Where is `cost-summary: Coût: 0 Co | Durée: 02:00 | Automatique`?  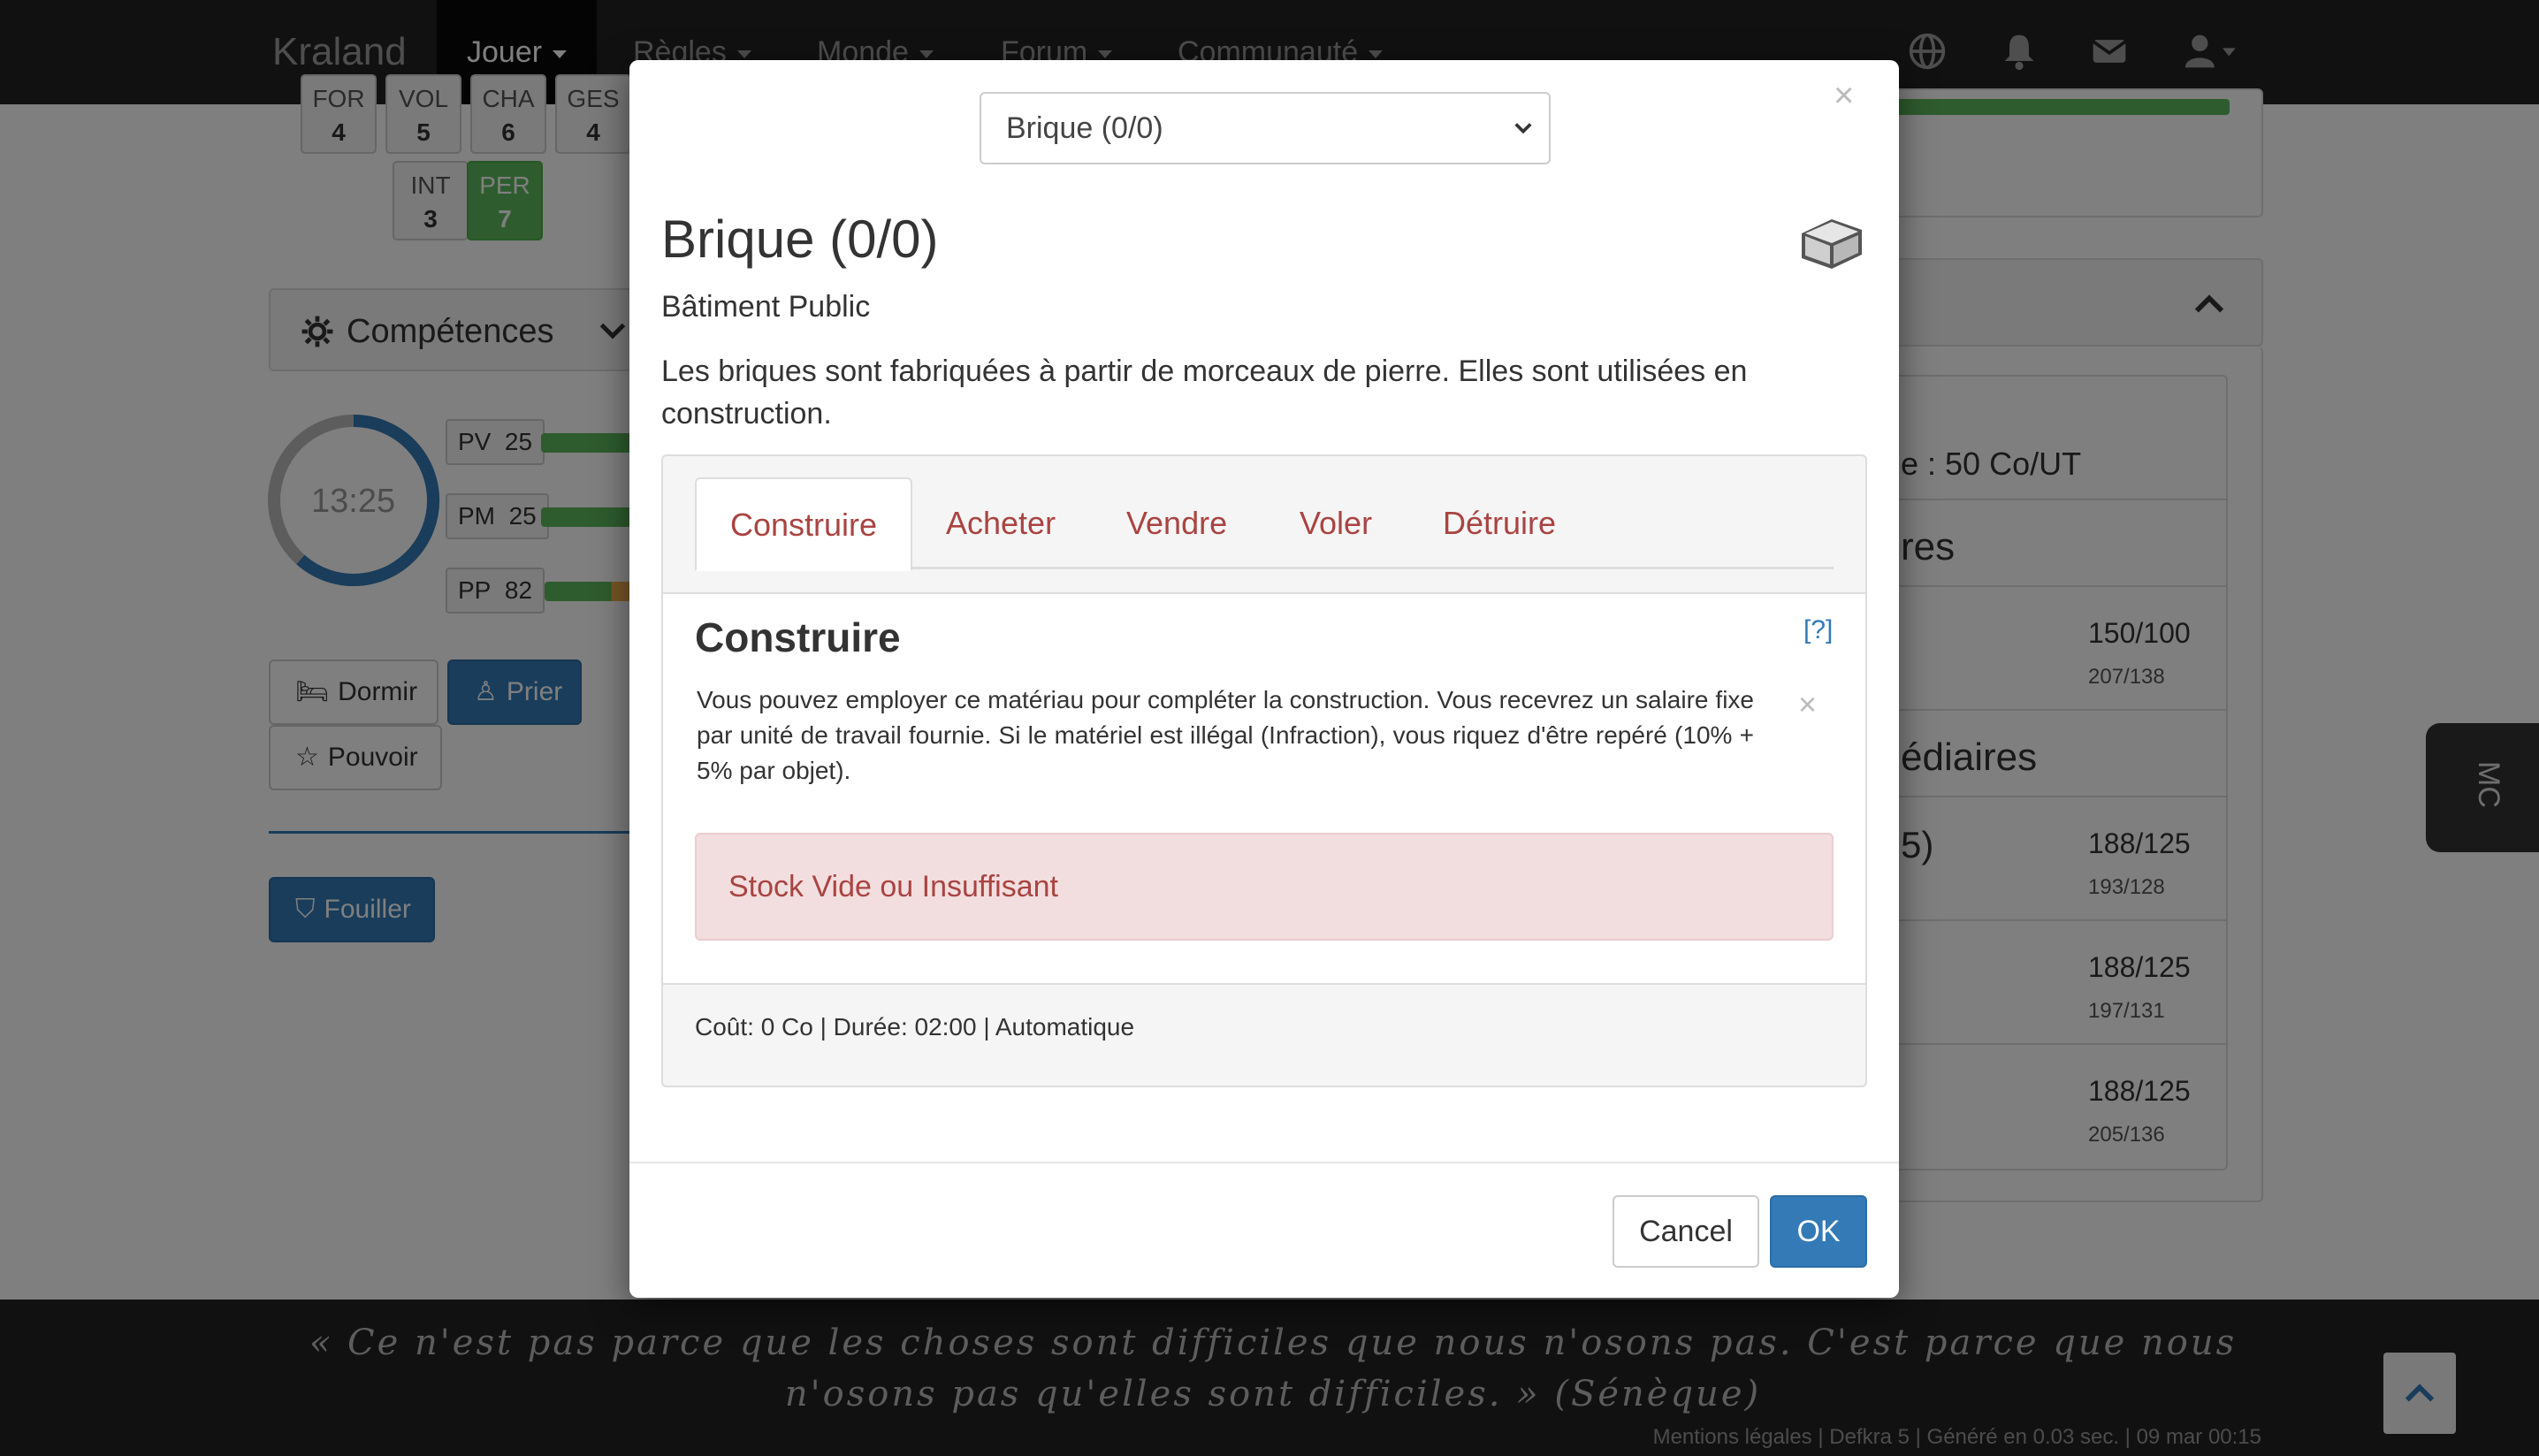
cost-summary: Coût: 0 Co | Durée: 02:00 | Automatique is located at coordinates (915, 1027).